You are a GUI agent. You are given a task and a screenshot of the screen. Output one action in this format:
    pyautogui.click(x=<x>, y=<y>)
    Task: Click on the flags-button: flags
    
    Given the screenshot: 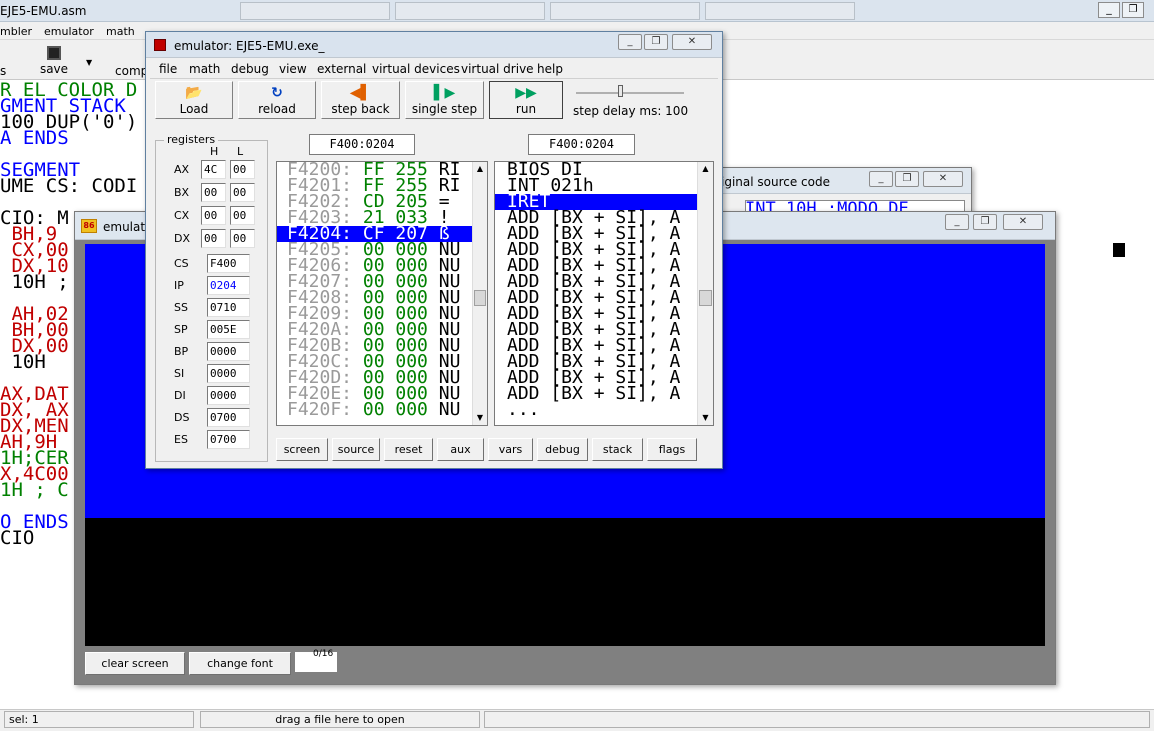 What is the action you would take?
    pyautogui.click(x=672, y=449)
    